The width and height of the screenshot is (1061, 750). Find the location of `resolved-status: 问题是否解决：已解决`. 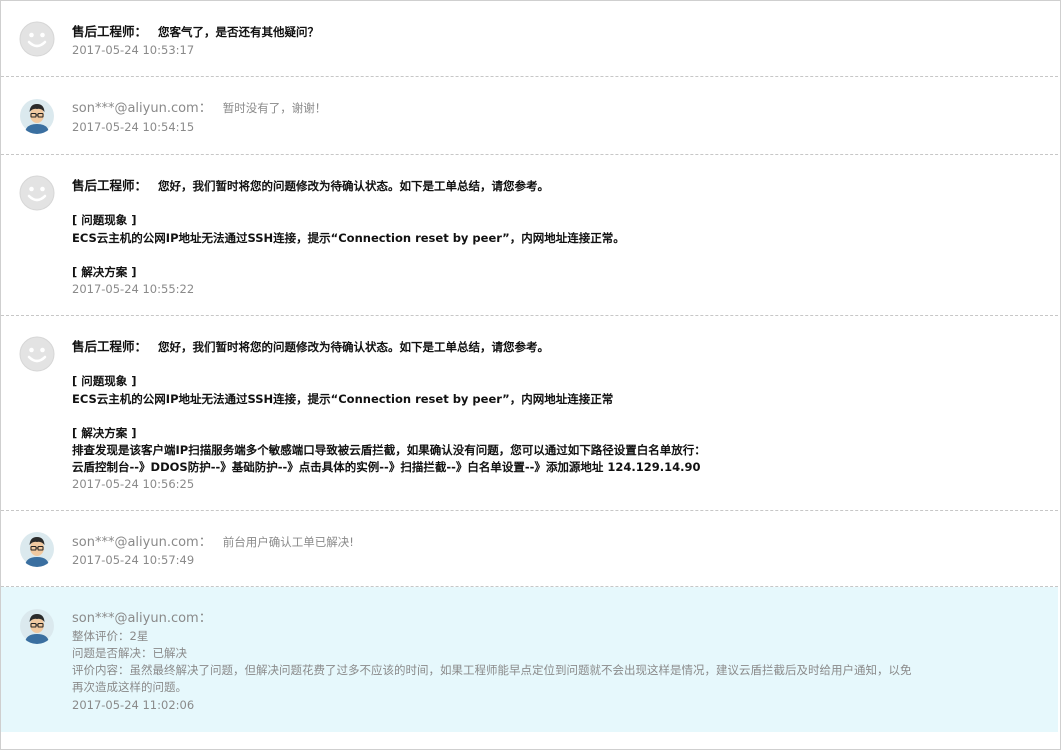

resolved-status: 问题是否解决：已解决 is located at coordinates (129, 653).